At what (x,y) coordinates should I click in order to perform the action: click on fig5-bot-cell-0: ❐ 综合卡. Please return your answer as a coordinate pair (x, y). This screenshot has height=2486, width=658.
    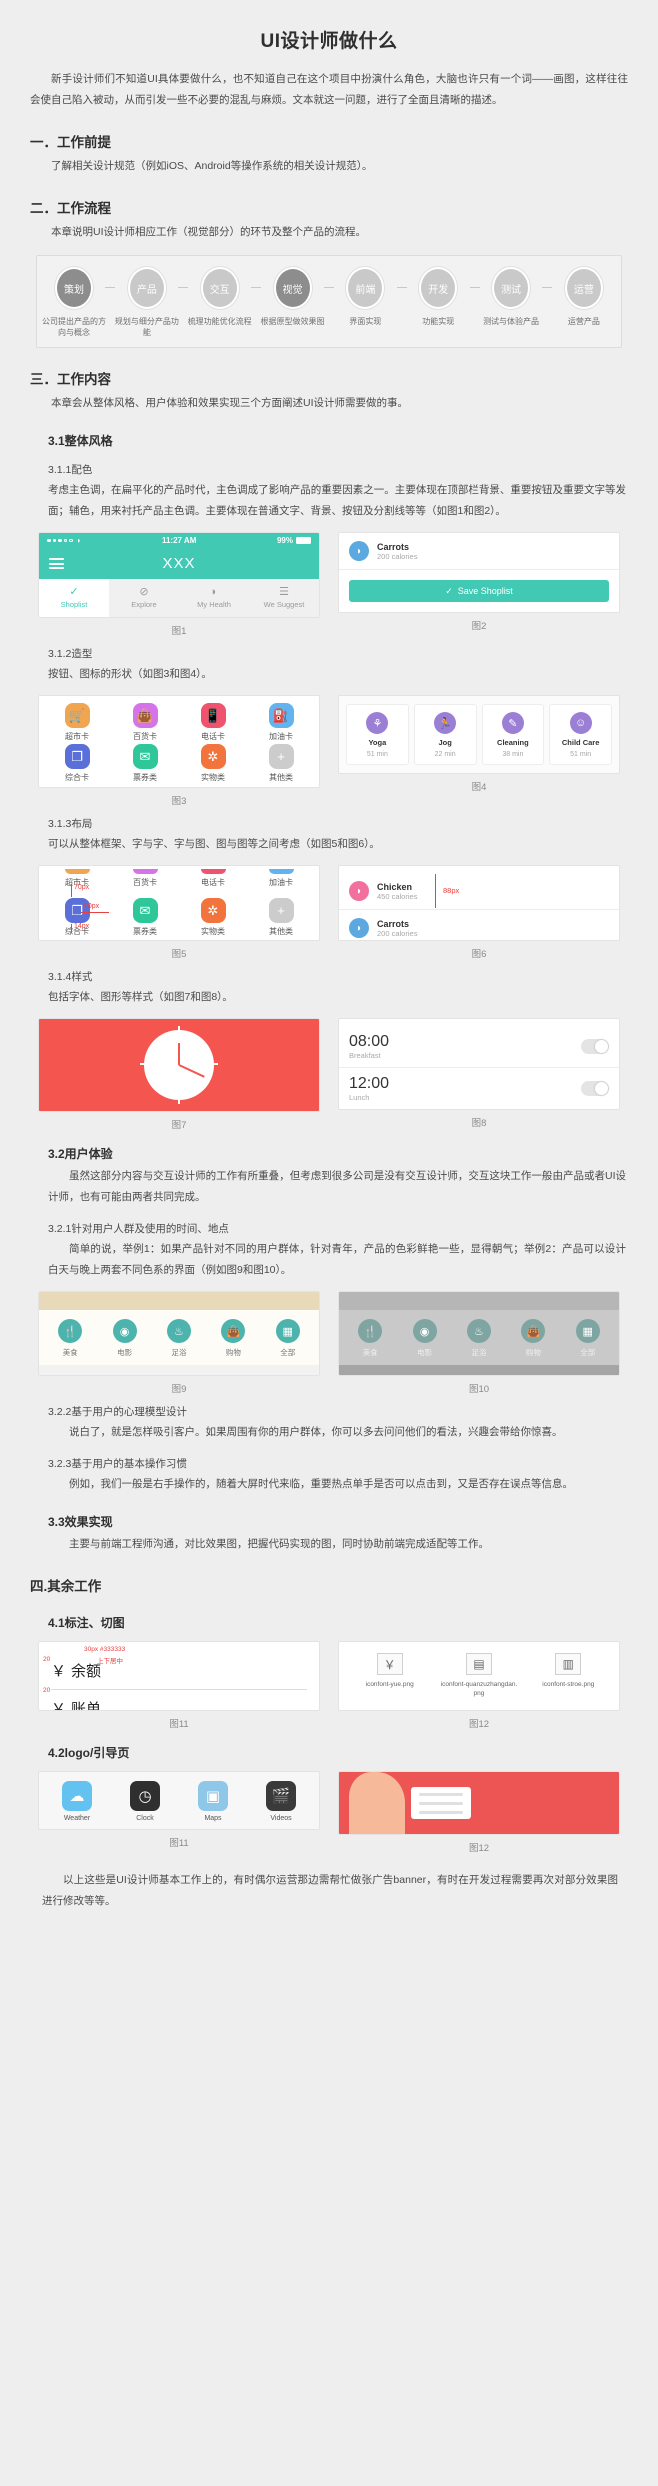
    Looking at the image, I should click on (77, 917).